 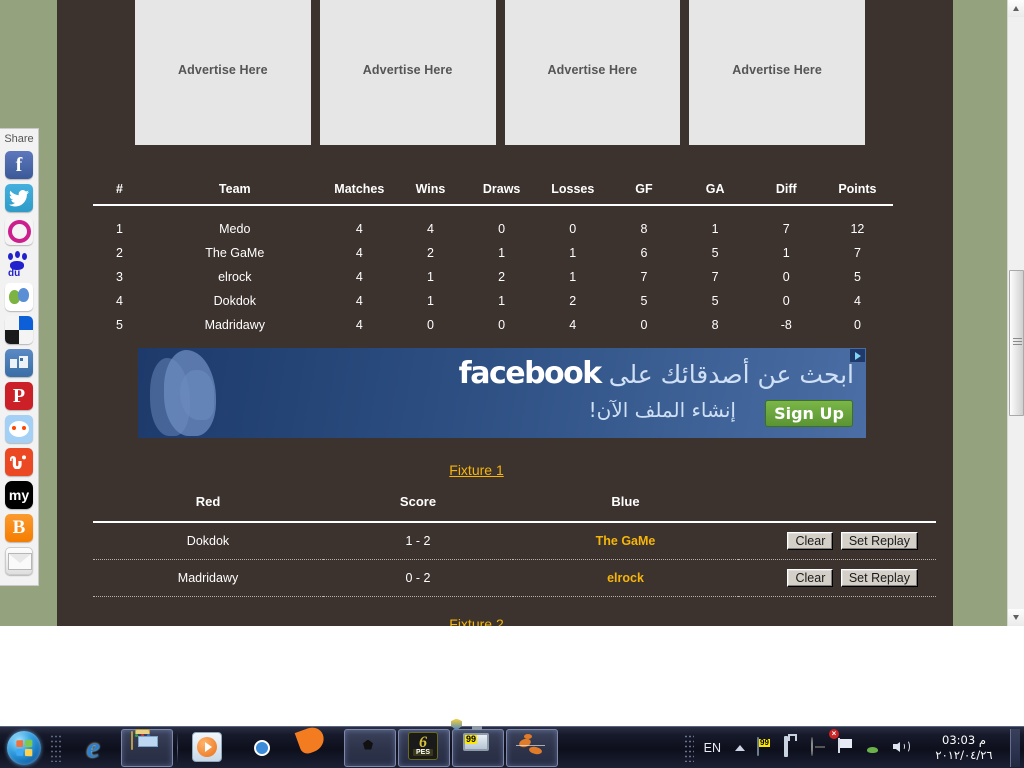 I want to click on standings-losses: 2, so click(x=573, y=301).